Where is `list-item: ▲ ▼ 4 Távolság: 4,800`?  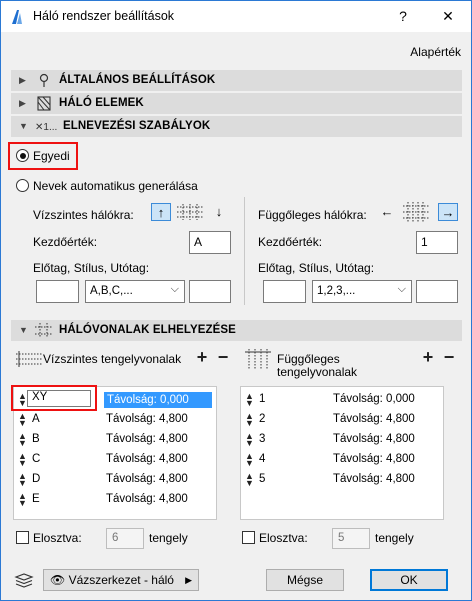
list-item: ▲ ▼ 4 Távolság: 4,800 is located at coordinates (342, 460).